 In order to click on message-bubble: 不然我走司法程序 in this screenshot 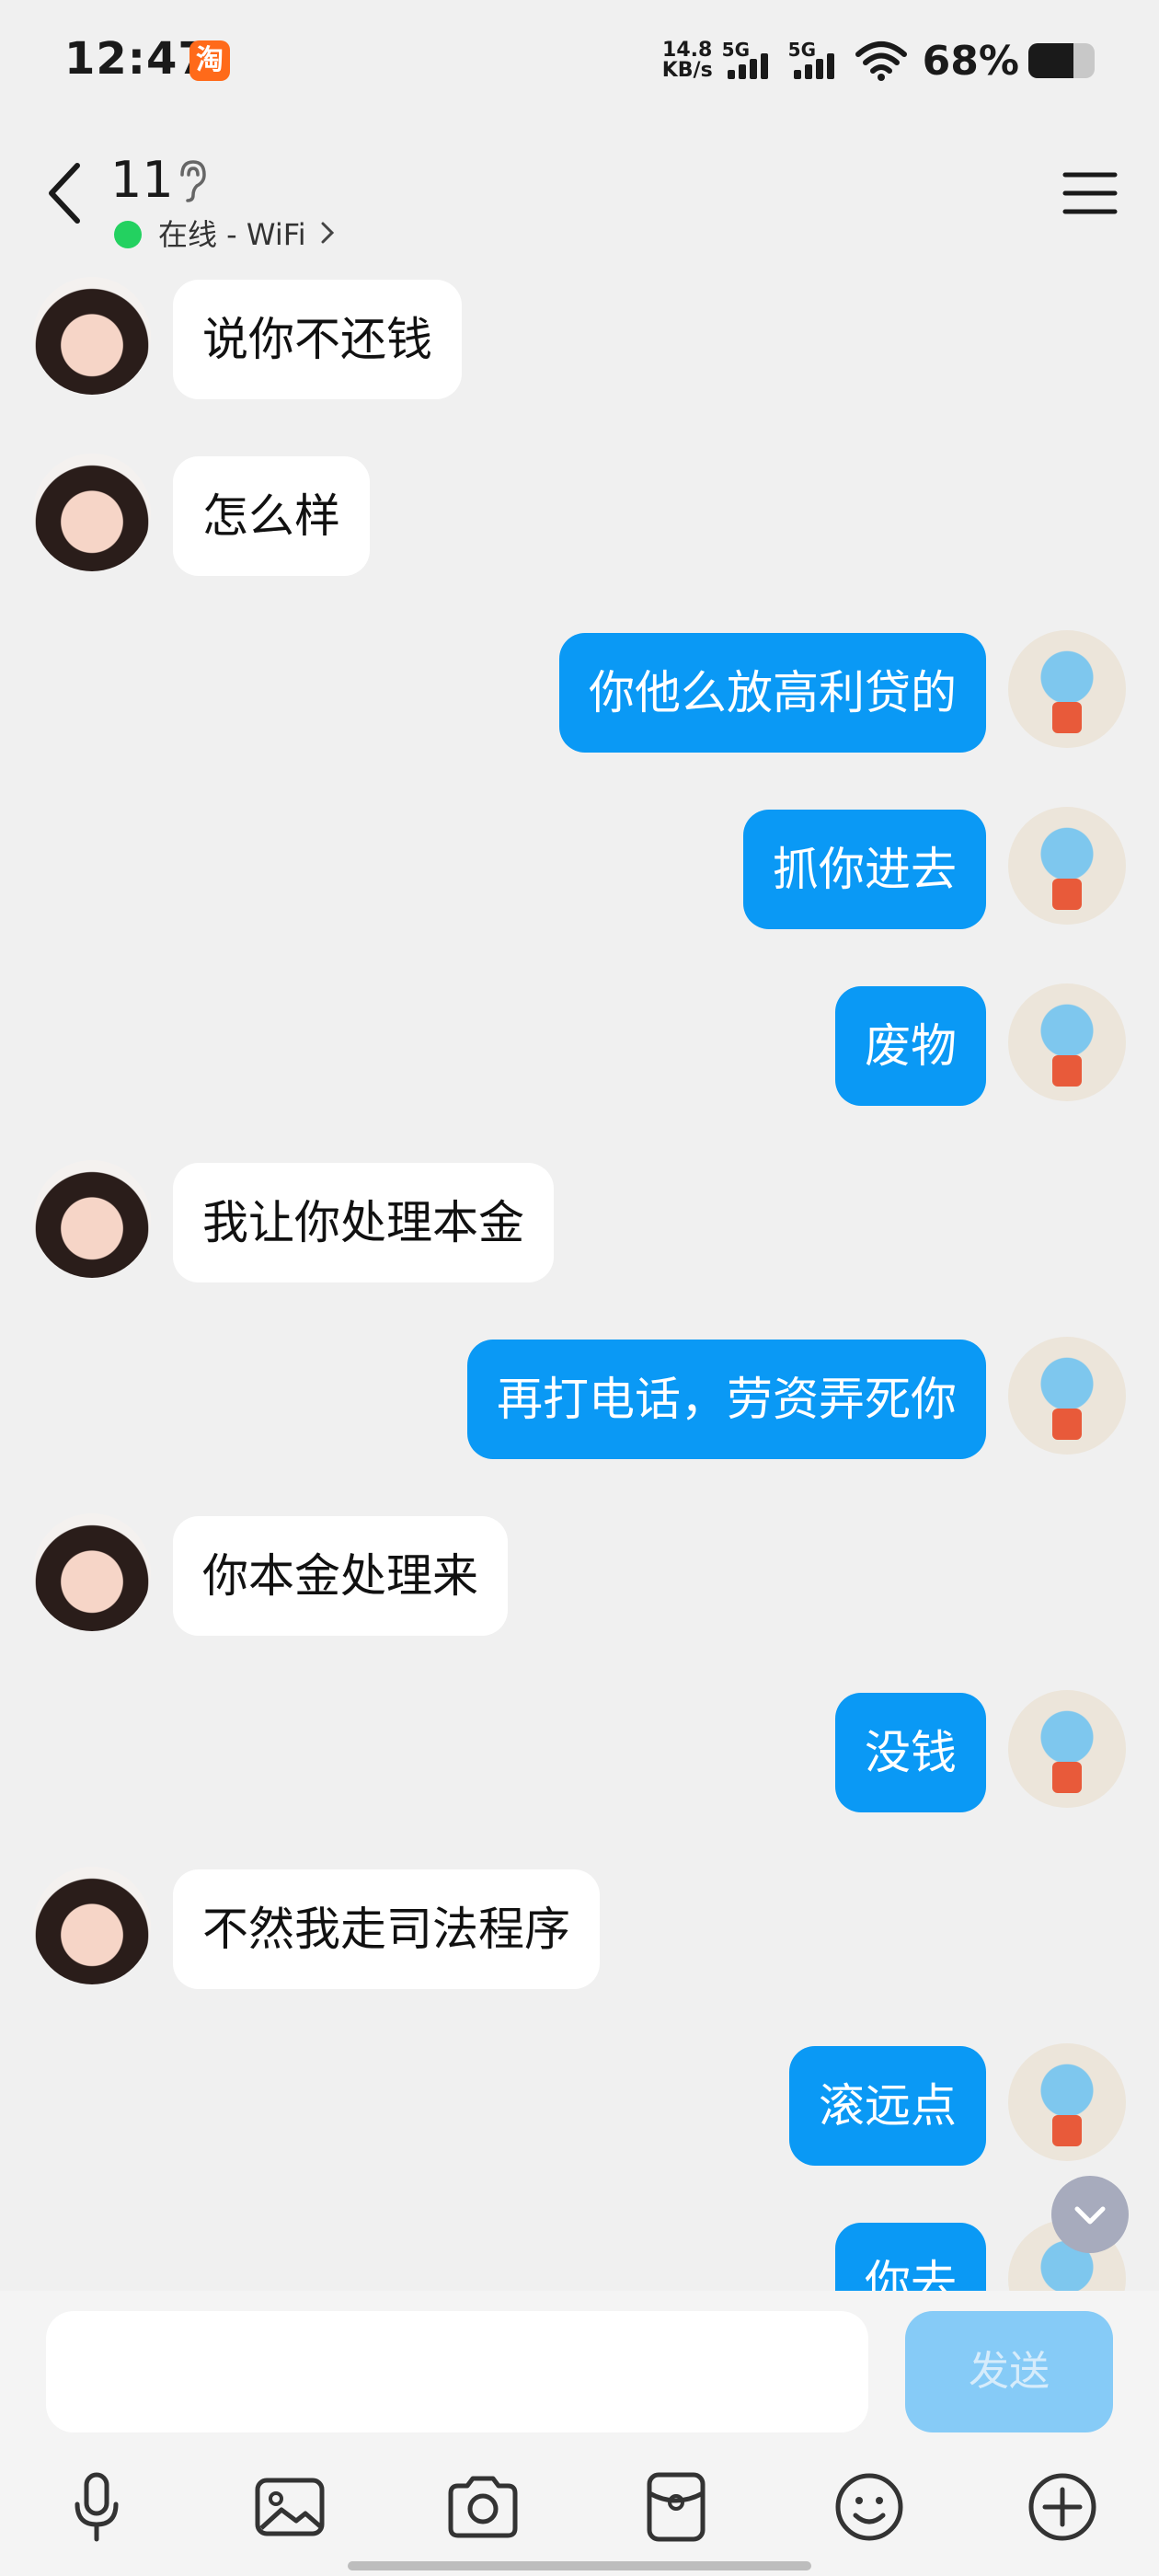, I will do `click(386, 1929)`.